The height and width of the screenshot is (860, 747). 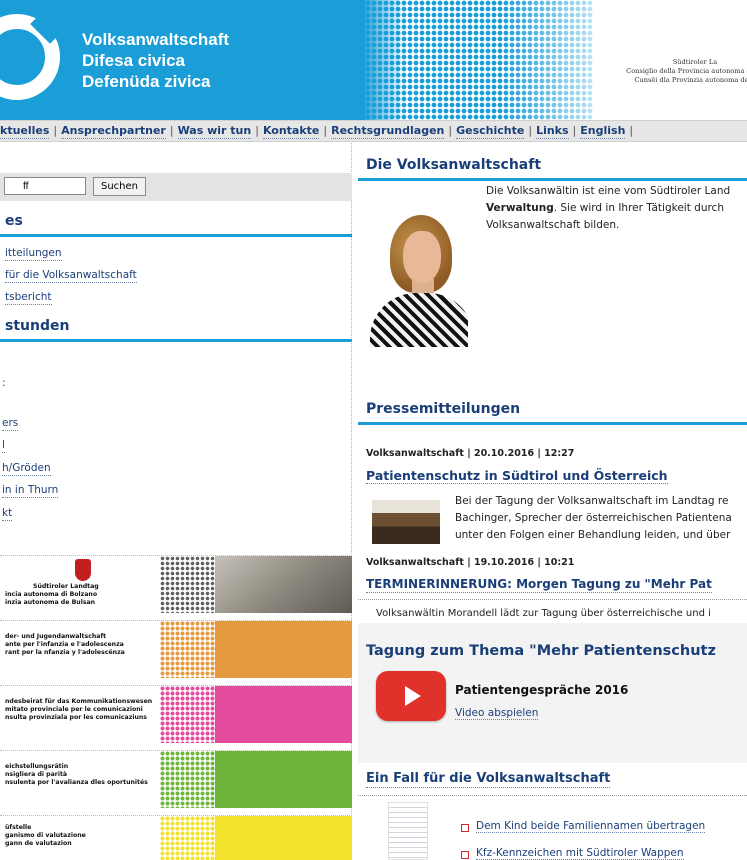 What do you see at coordinates (26, 469) in the screenshot?
I see `sidebar-location-item: h/Gröden` at bounding box center [26, 469].